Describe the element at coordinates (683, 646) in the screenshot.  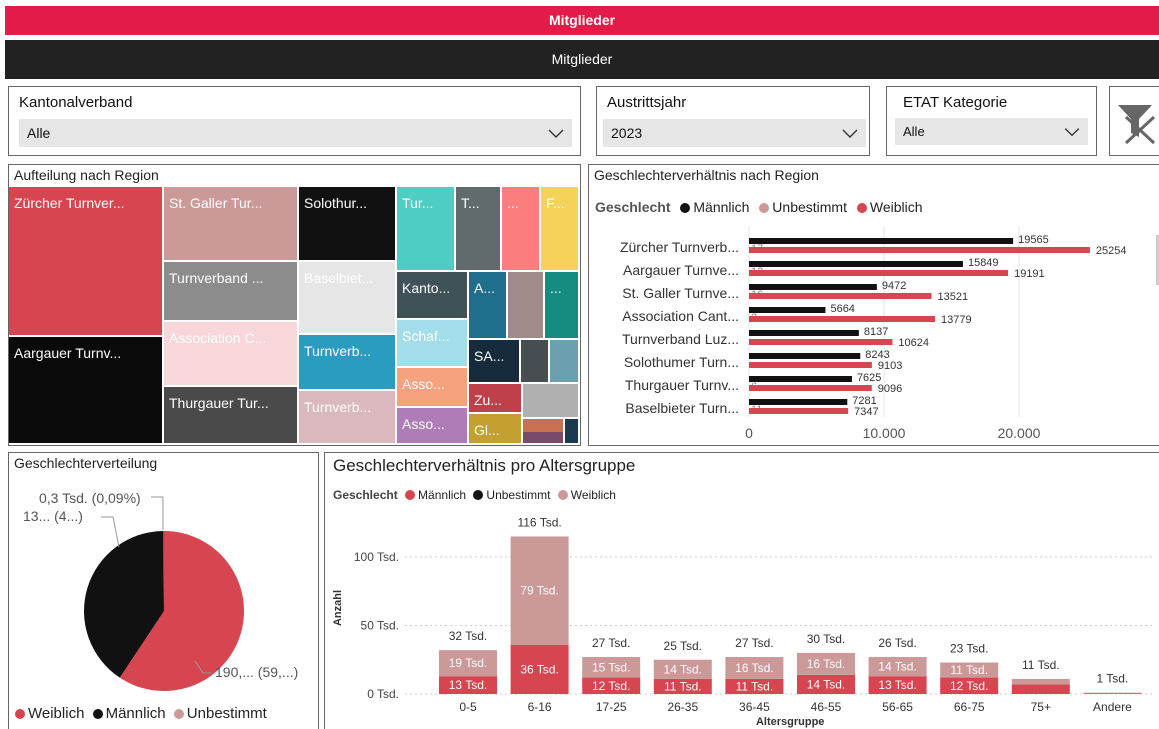
I see `total-label: 25 Tsd.` at that location.